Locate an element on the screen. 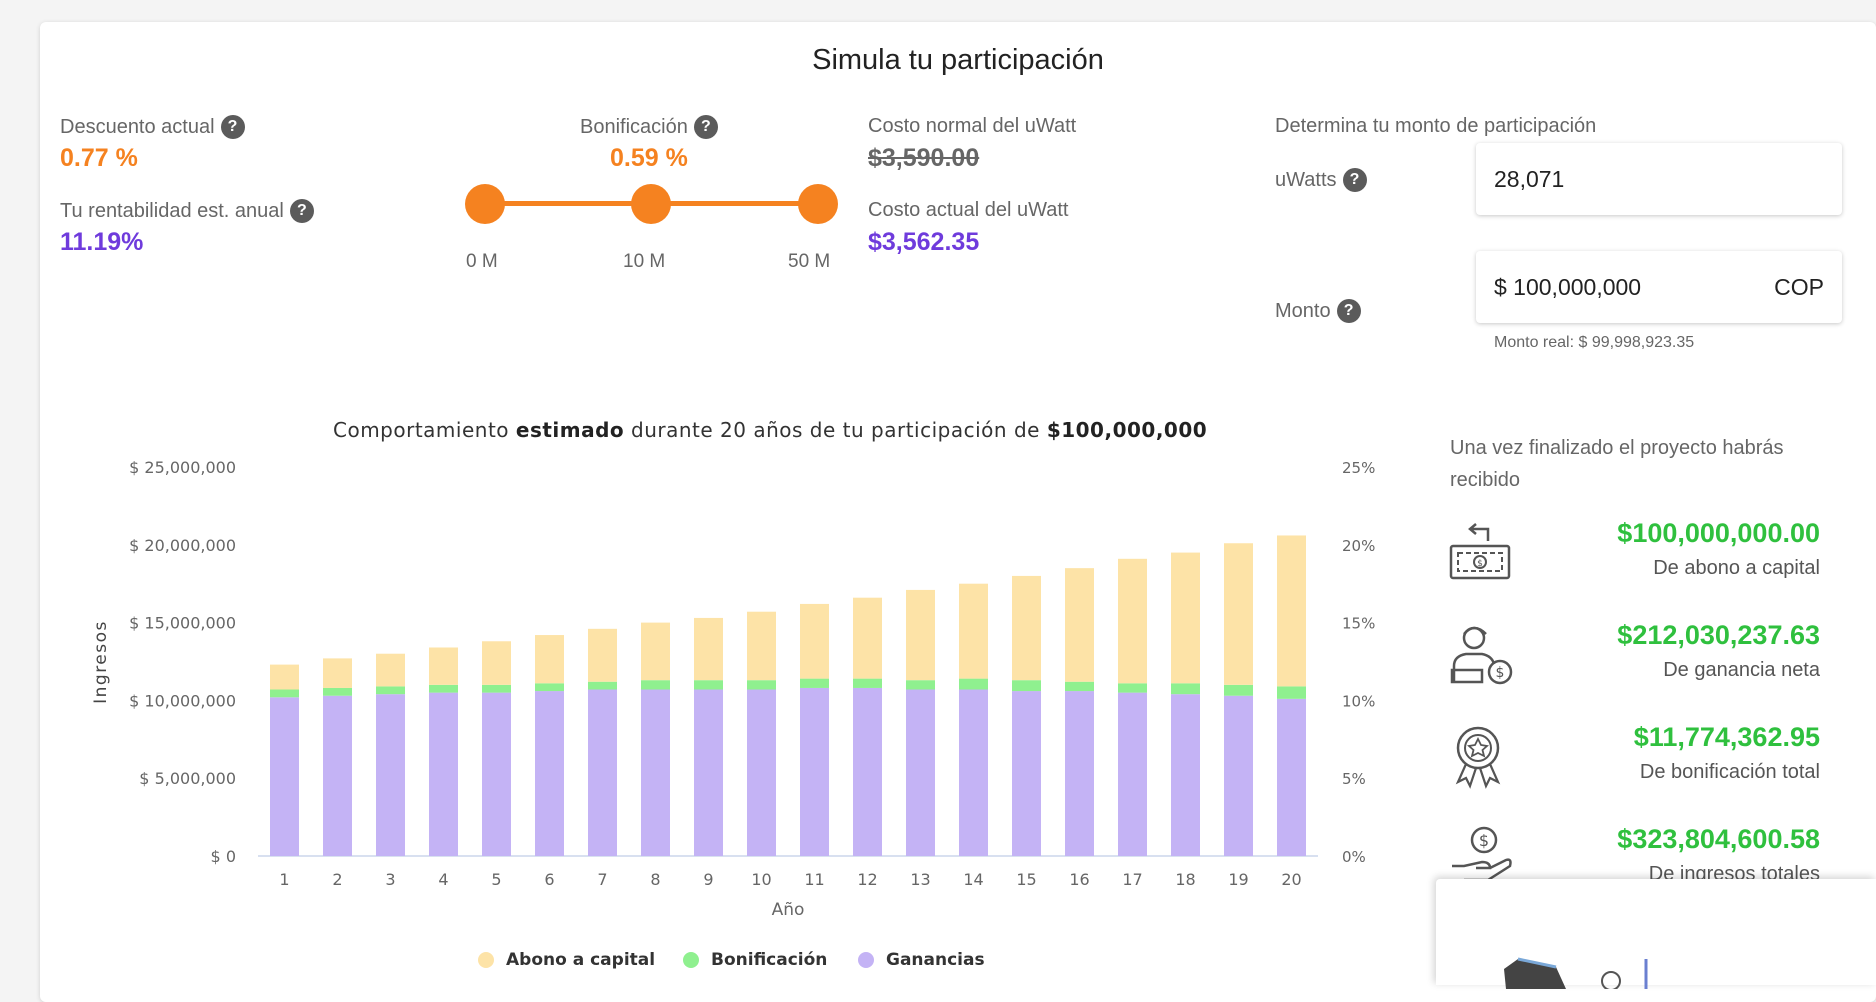 The width and height of the screenshot is (1876, 1002). uwatts-input: 28,071 is located at coordinates (1659, 179).